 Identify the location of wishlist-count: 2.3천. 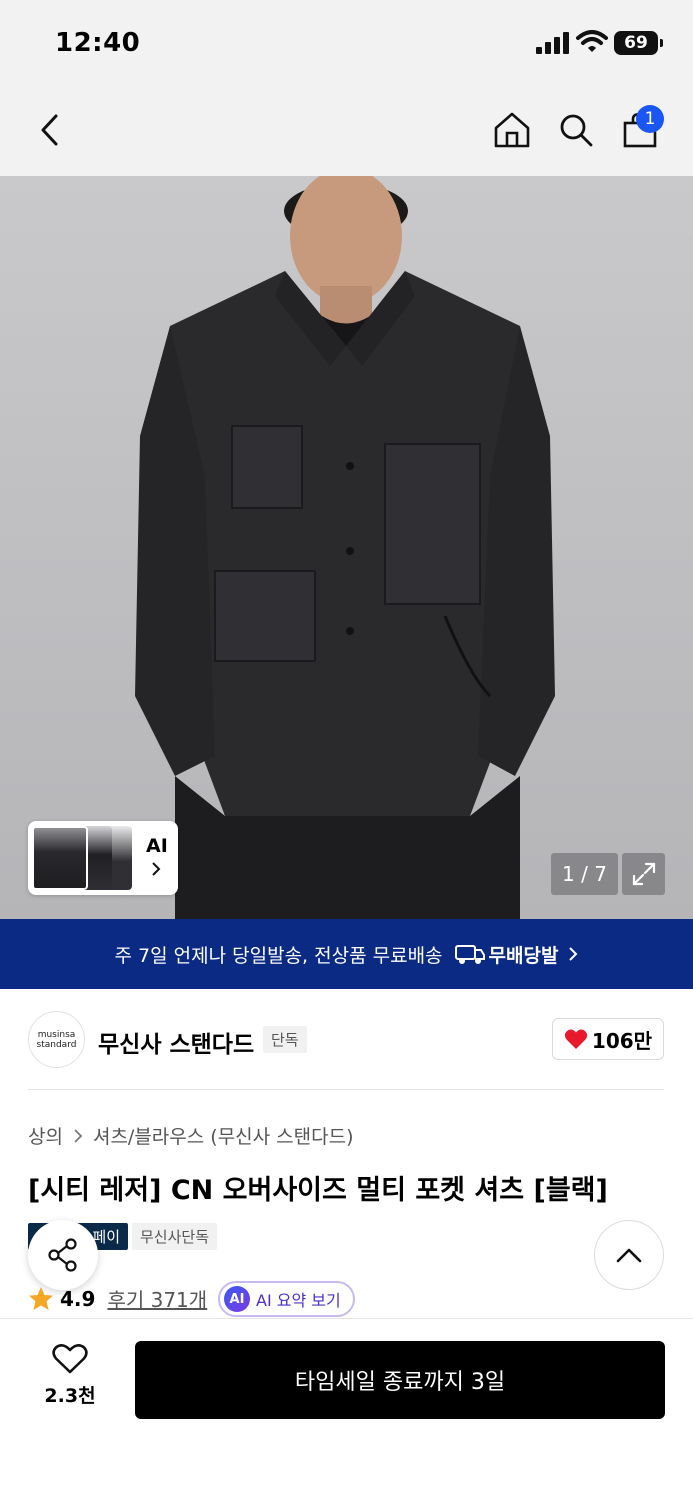
(70, 1396).